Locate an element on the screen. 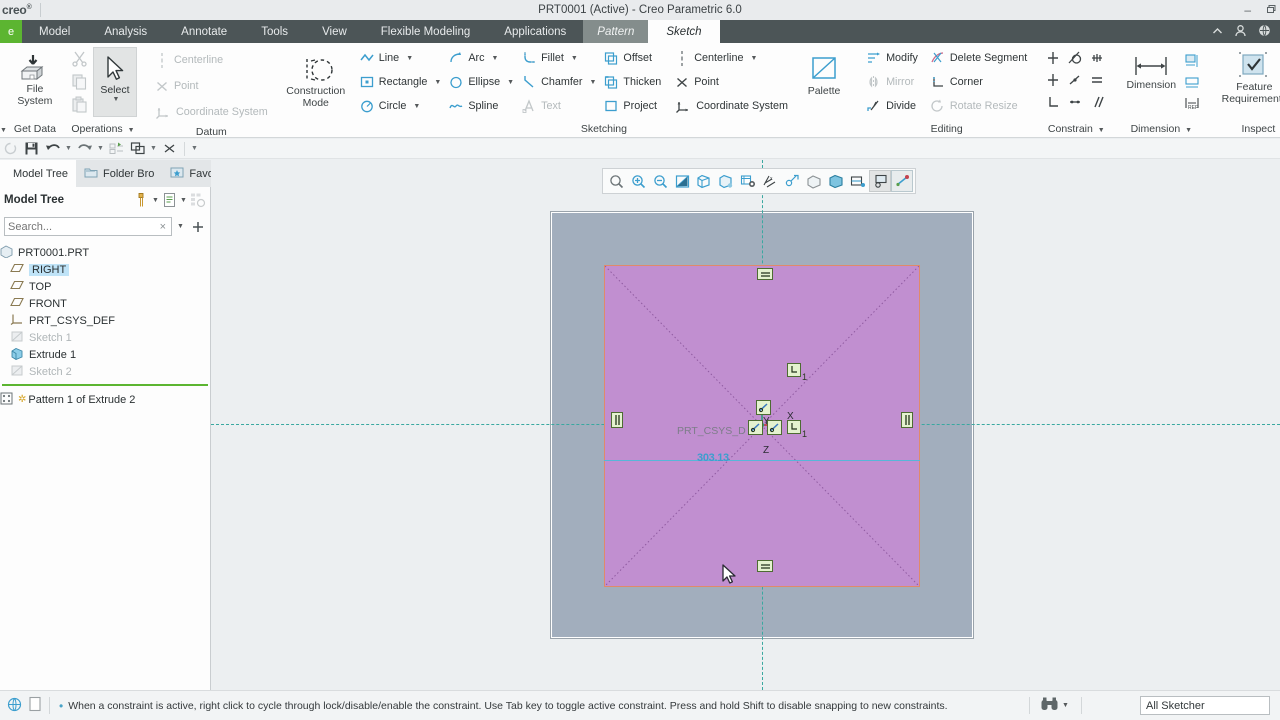 This screenshot has width=1280, height=720. perpendicular-constraint-icon is located at coordinates (1053, 102).